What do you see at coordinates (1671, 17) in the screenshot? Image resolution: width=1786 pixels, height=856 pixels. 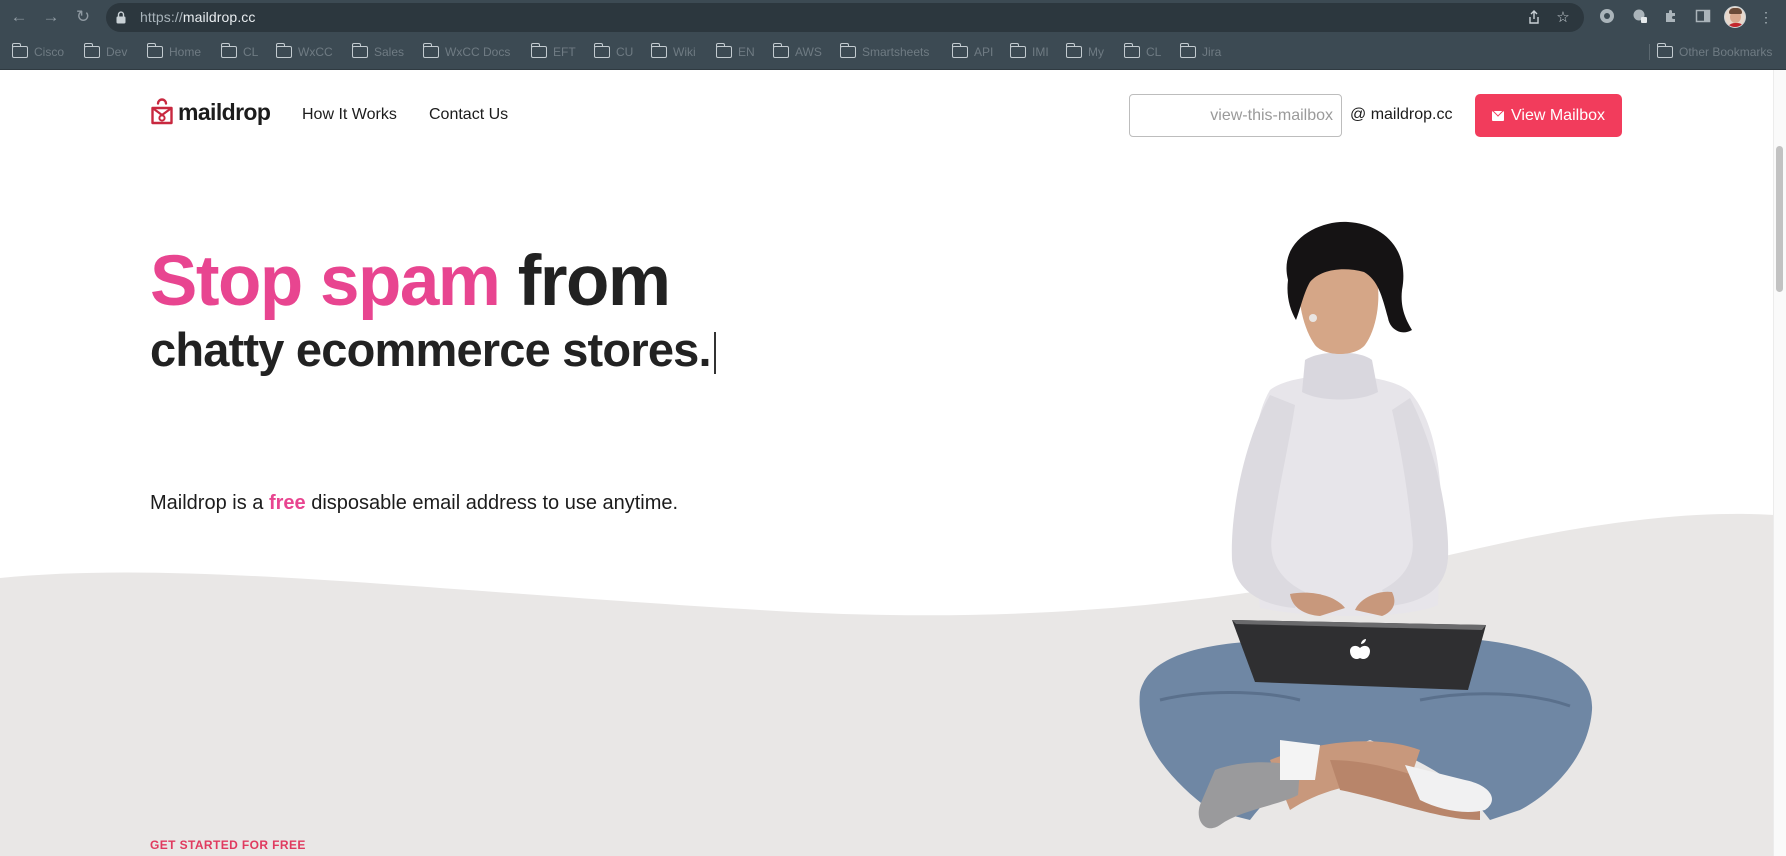 I see `puzzle-icon` at bounding box center [1671, 17].